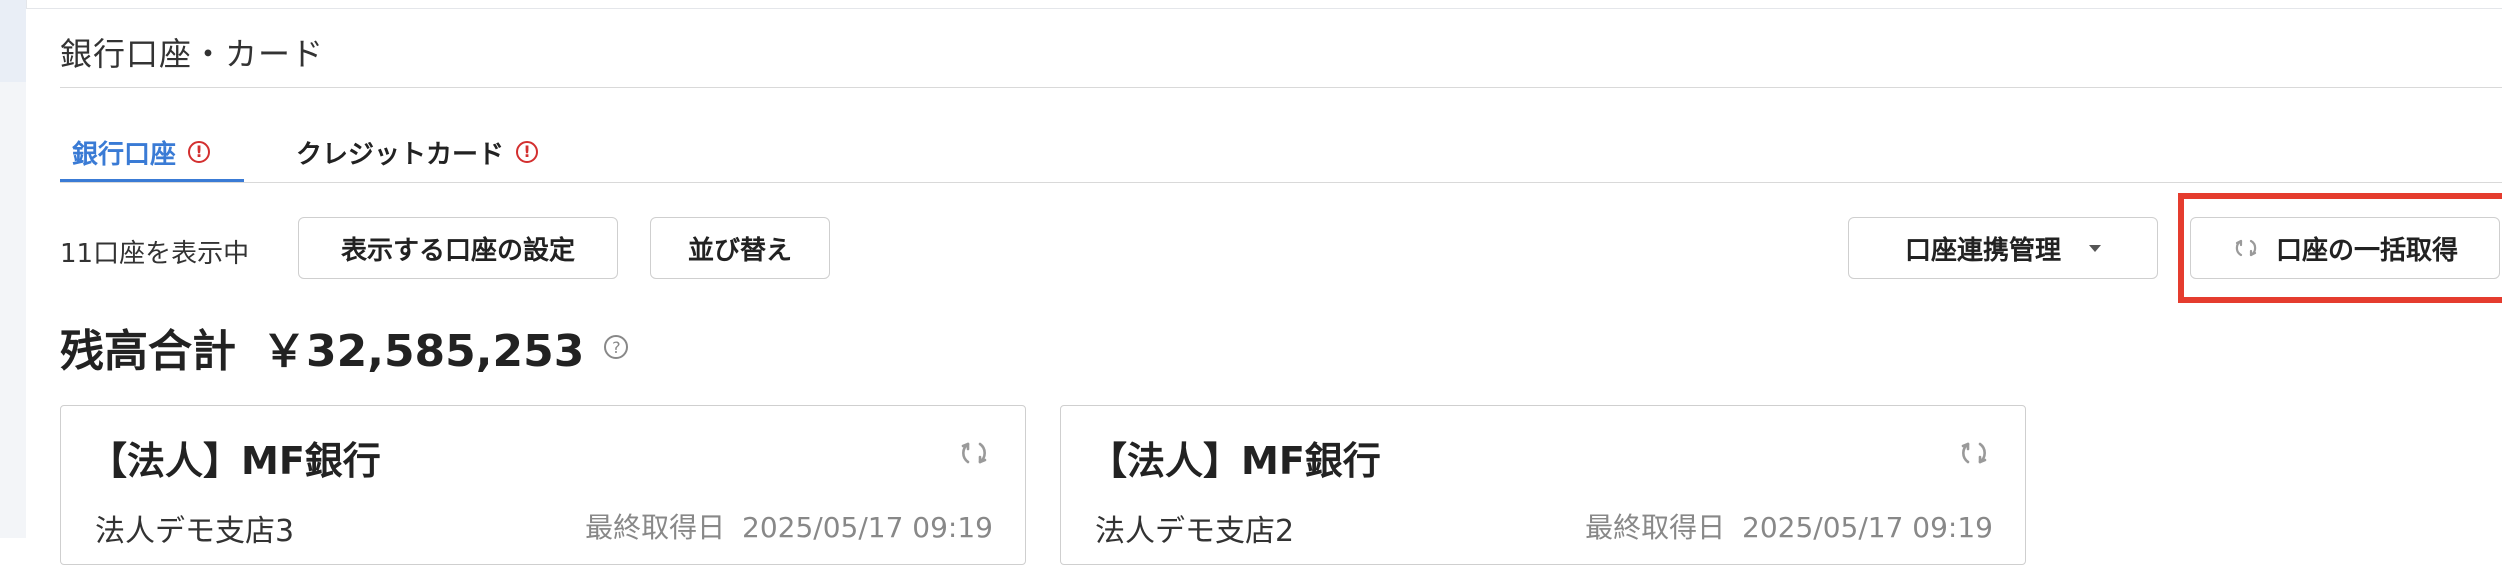 This screenshot has height=565, width=2502. I want to click on display-settings-button: 表示する口座の設定, so click(458, 248).